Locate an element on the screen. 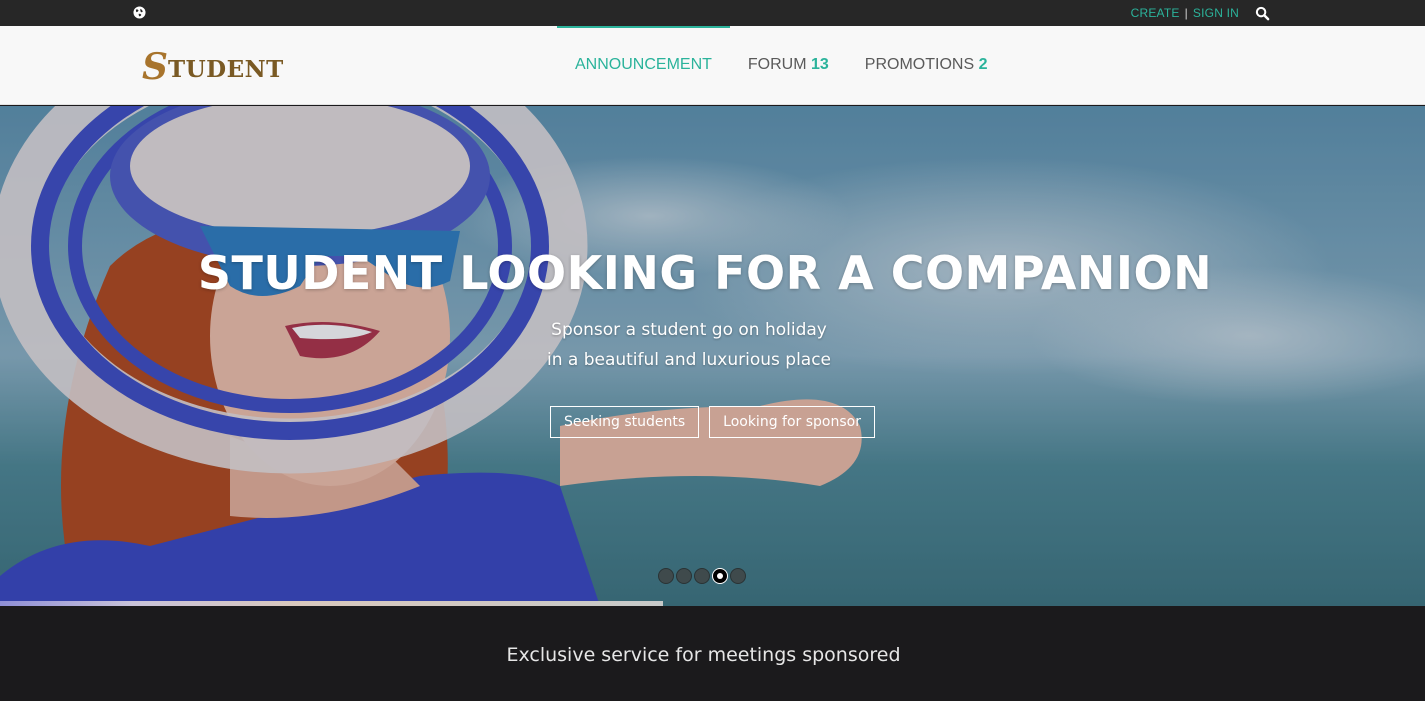 The height and width of the screenshot is (701, 1425). hero-subtitle-line2: in a beautiful and luxurious place is located at coordinates (689, 360).